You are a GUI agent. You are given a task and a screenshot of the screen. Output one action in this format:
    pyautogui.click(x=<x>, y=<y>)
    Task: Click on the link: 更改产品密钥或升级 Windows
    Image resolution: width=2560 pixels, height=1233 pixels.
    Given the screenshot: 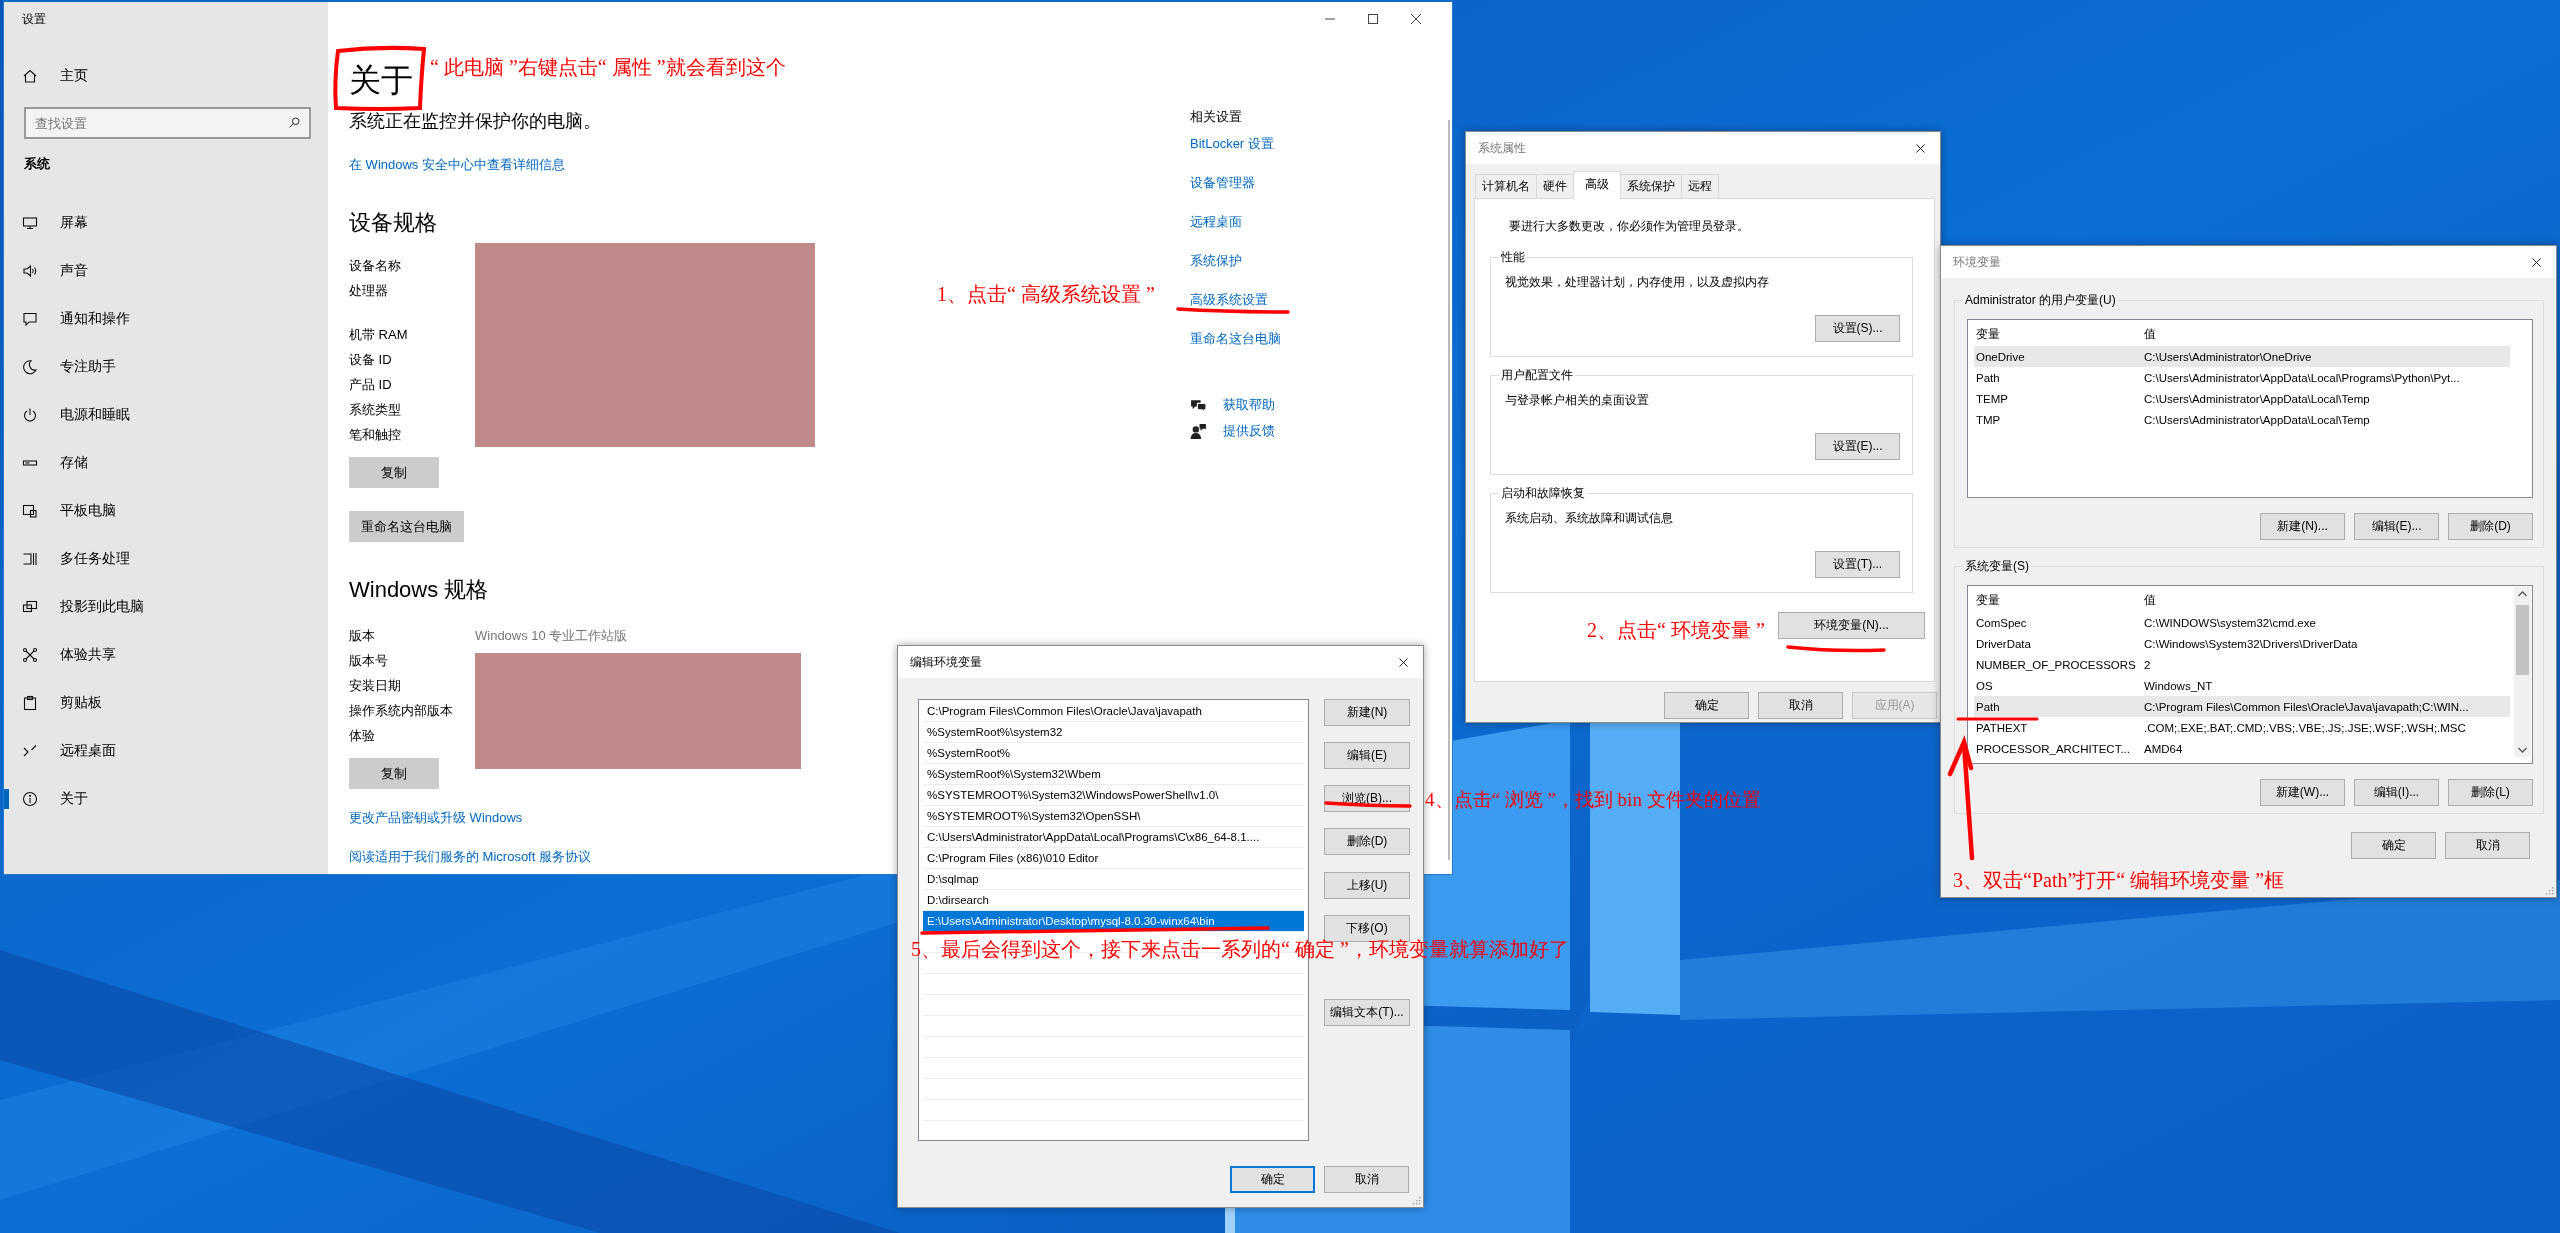 What is the action you would take?
    pyautogui.click(x=436, y=818)
    